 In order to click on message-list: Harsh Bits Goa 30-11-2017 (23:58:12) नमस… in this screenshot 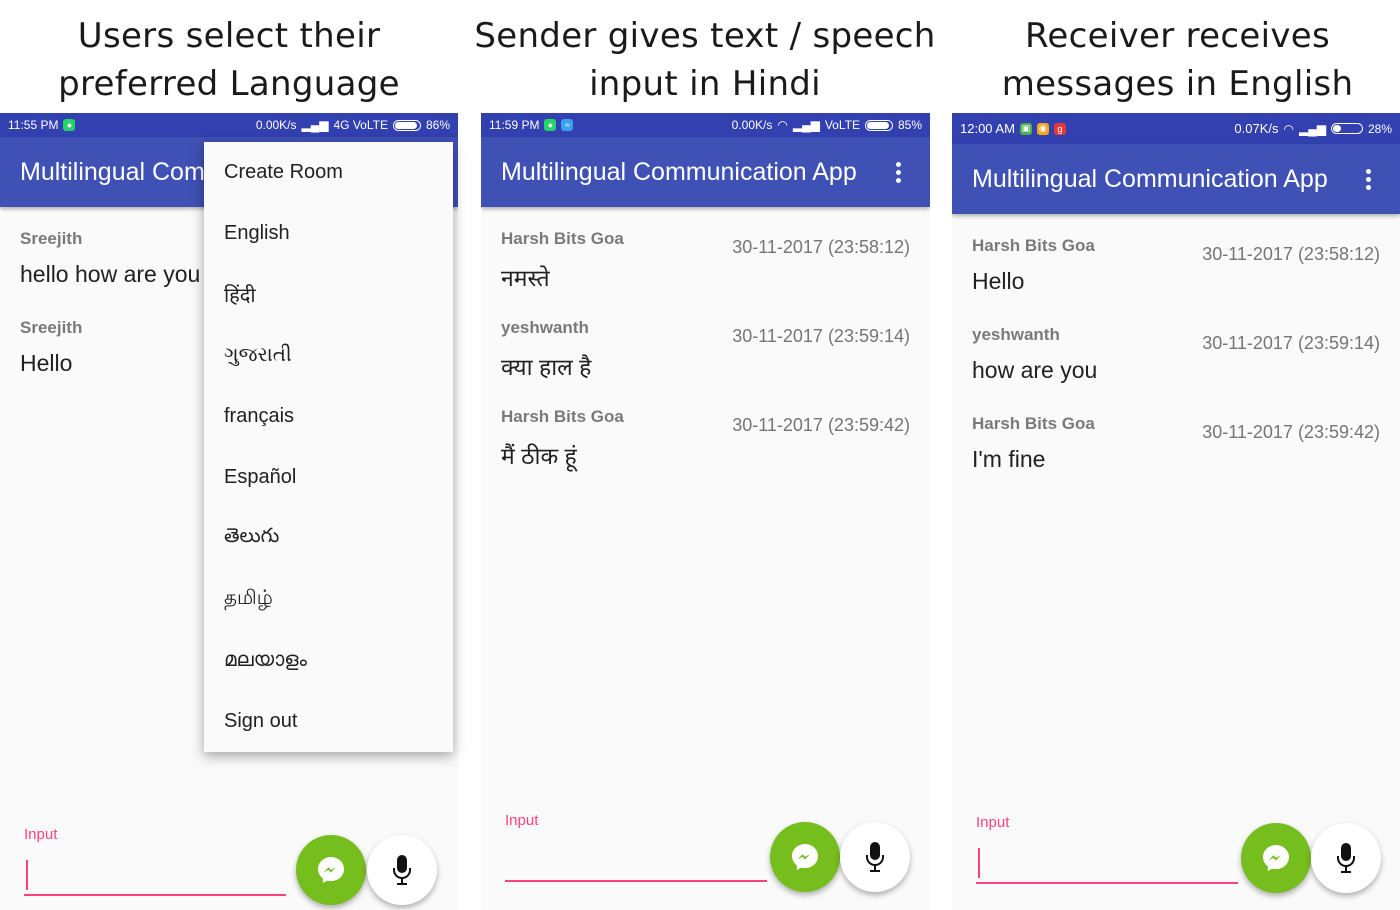, I will do `click(705, 347)`.